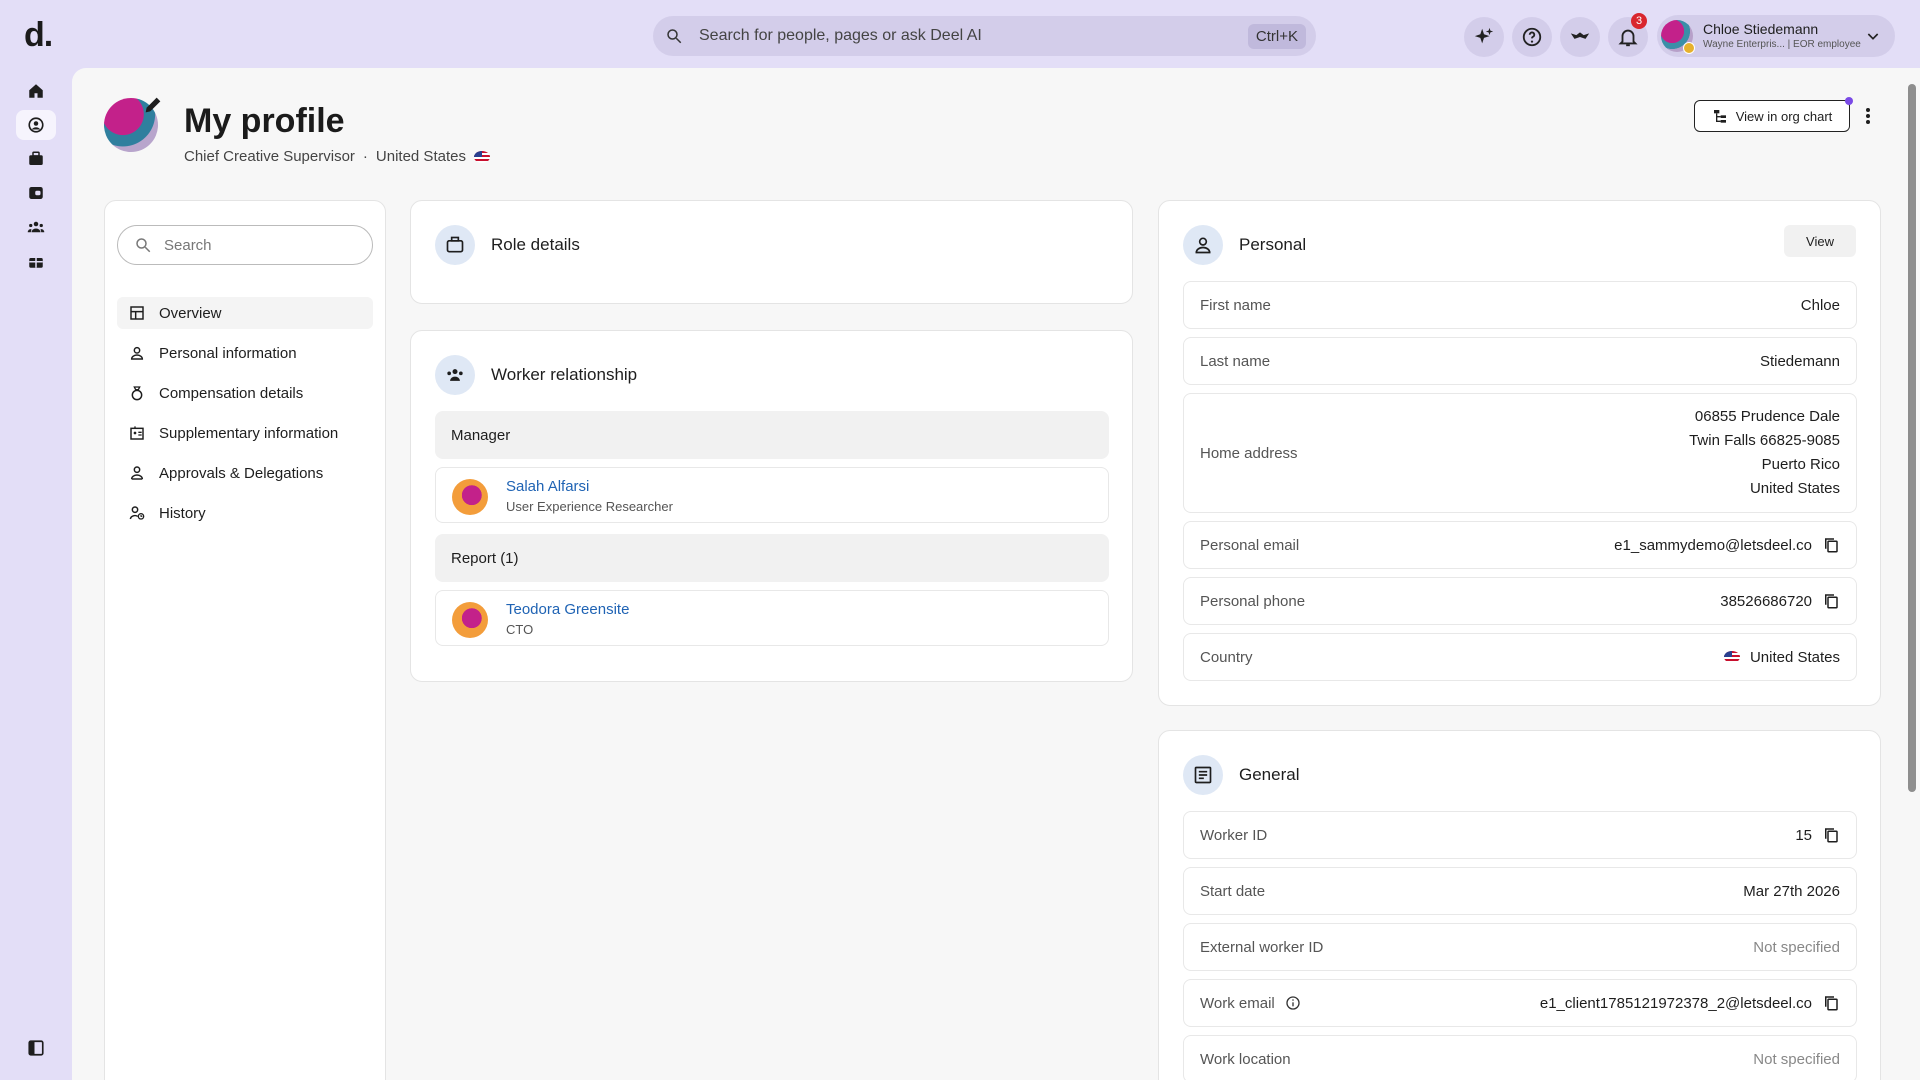 This screenshot has width=1920, height=1080. Describe the element at coordinates (1250, 545) in the screenshot. I see `personal-email-label: Personal email` at that location.